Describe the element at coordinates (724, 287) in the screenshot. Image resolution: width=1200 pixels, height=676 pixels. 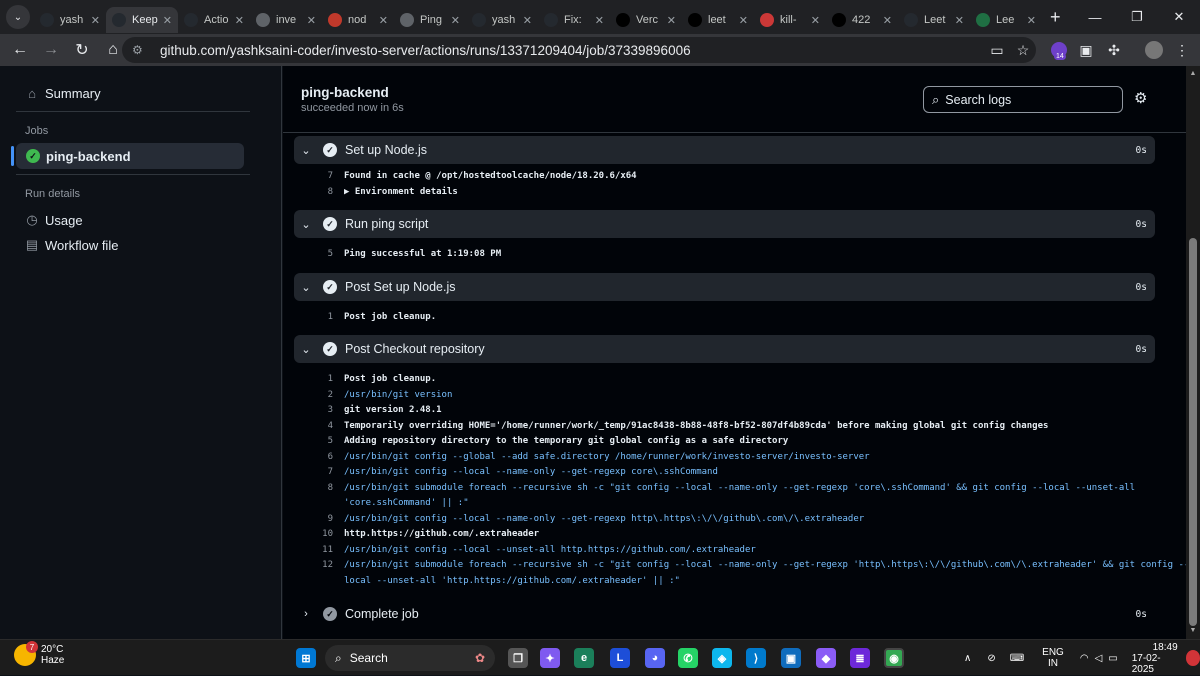
I see `log-step-header: ⌄ ✓ Post Set up Node.js 0s` at that location.